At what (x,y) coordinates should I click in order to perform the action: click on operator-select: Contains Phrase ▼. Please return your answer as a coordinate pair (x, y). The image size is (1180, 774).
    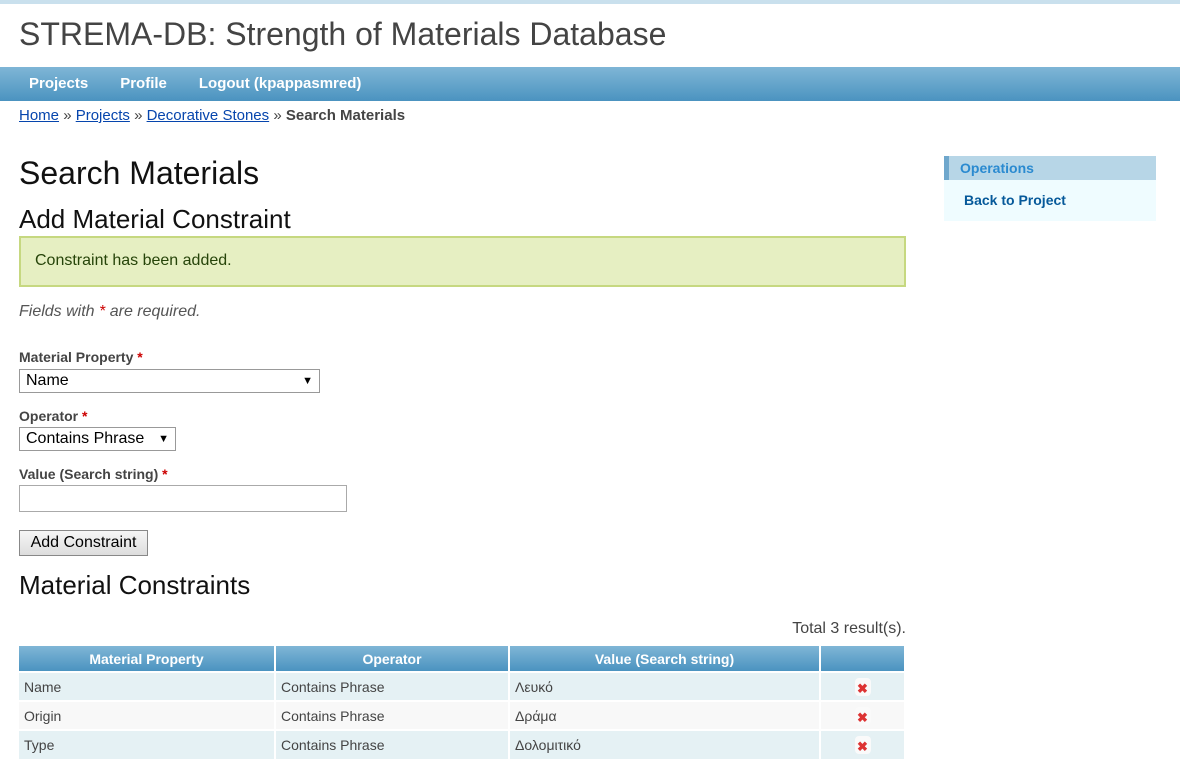
    Looking at the image, I should click on (97, 439).